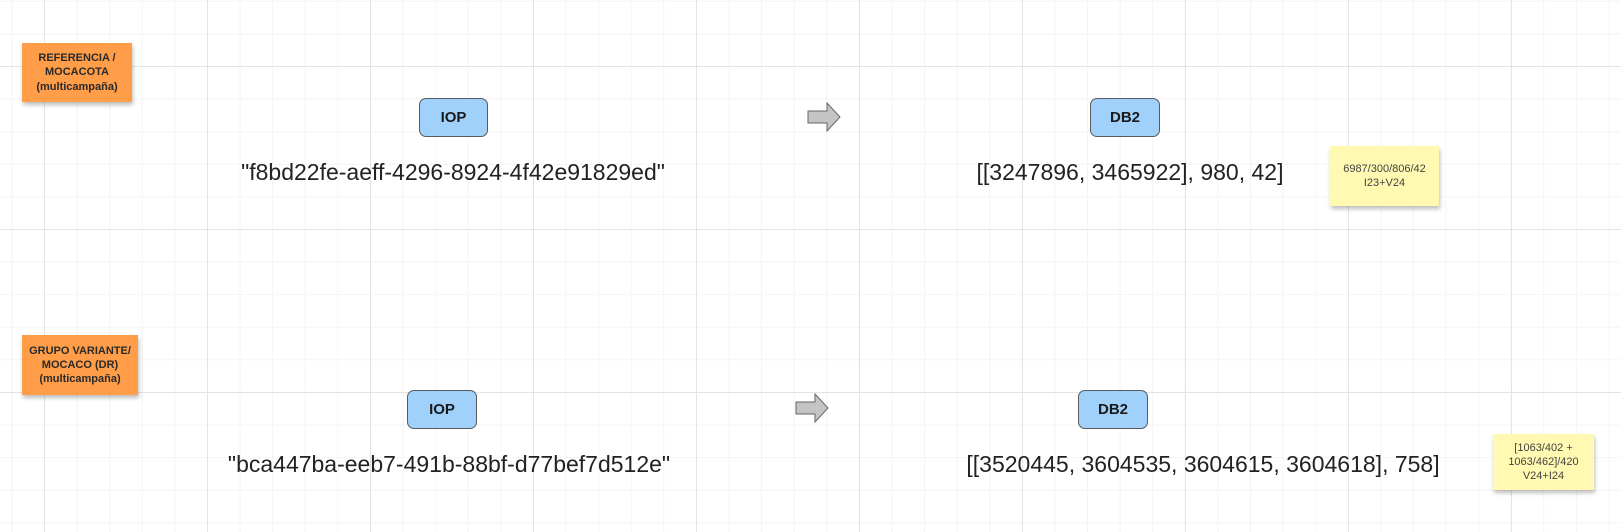 The height and width of the screenshot is (532, 1621). Describe the element at coordinates (824, 117) in the screenshot. I see `row1-arrow-icon` at that location.